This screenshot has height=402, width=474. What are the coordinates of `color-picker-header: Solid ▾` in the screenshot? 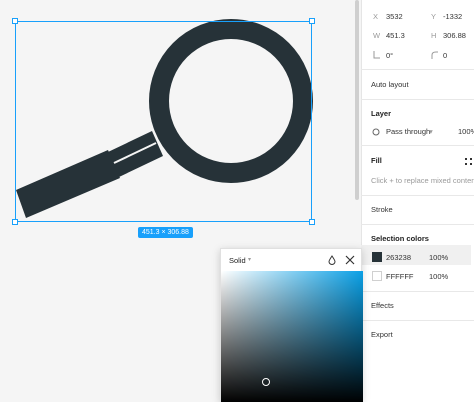 It's located at (292, 260).